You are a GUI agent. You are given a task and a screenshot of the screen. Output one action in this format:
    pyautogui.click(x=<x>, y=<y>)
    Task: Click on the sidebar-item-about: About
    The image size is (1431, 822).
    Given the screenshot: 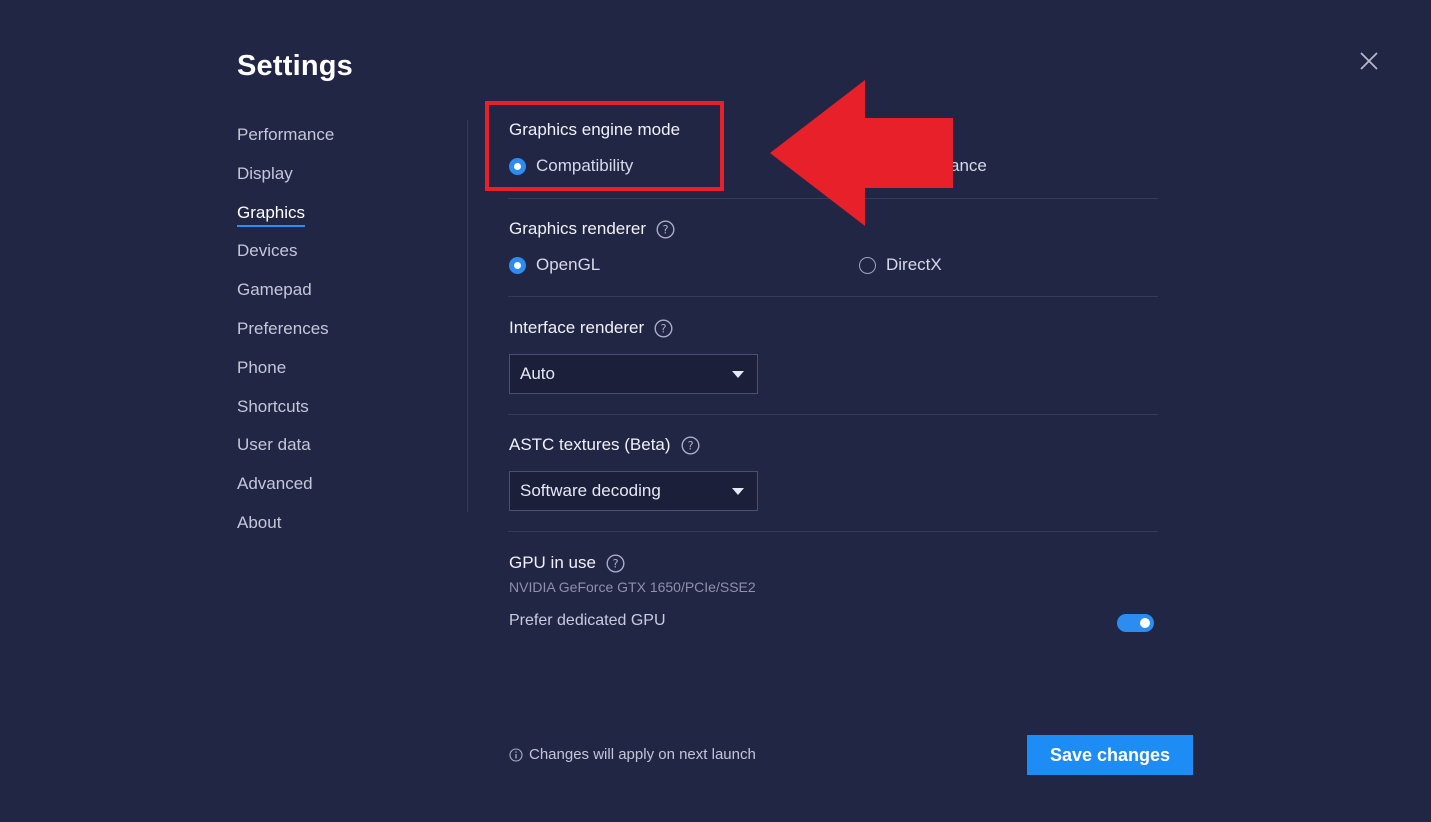 What is the action you would take?
    pyautogui.click(x=337, y=532)
    